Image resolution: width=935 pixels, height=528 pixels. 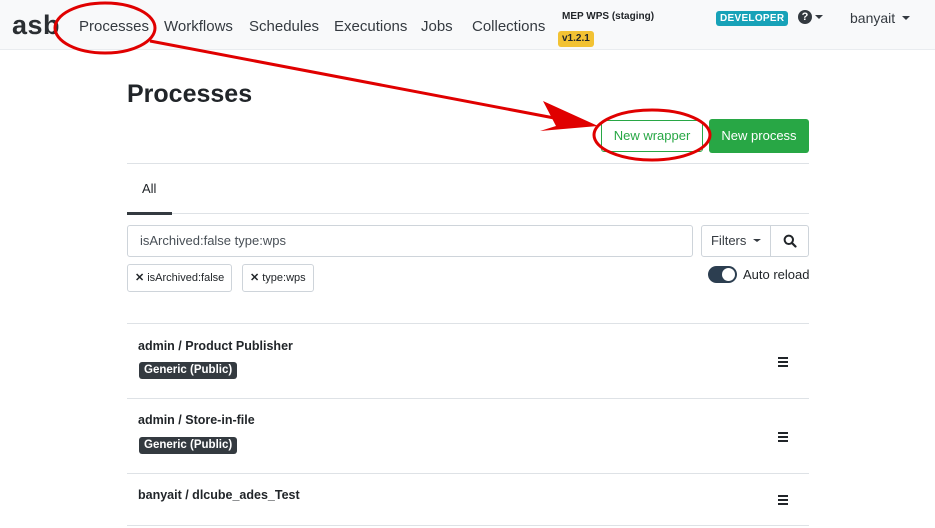 I want to click on nav-workflows: Workflows, so click(x=198, y=26).